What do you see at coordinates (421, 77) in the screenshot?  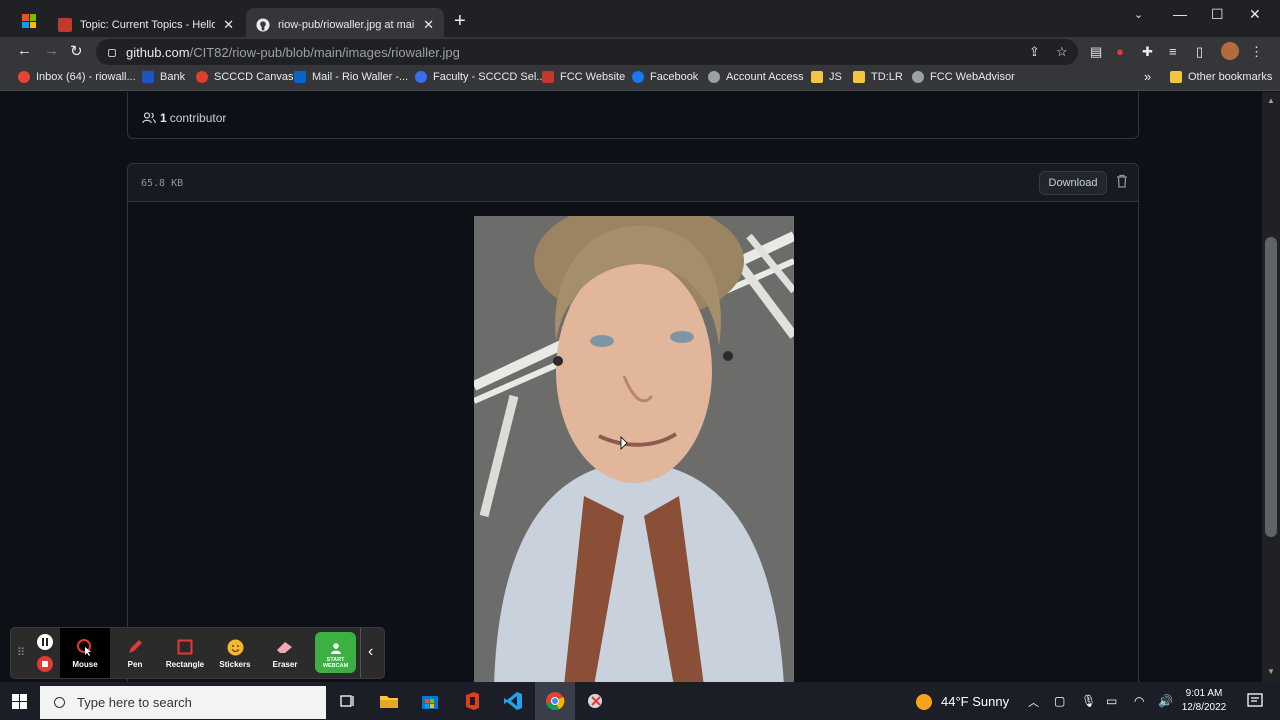 I see `faculty-icon` at bounding box center [421, 77].